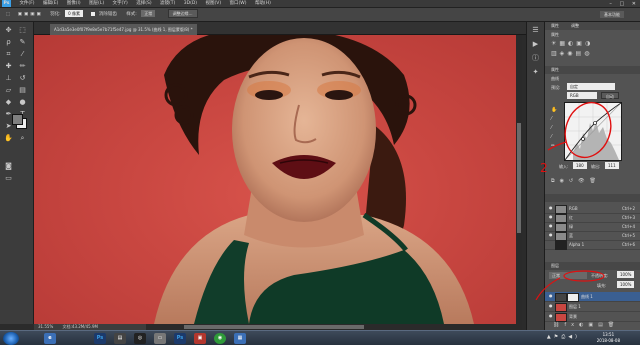 This screenshot has width=640, height=345. What do you see at coordinates (96, 4) in the screenshot?
I see `menu-layer: 图层(L)` at bounding box center [96, 4].